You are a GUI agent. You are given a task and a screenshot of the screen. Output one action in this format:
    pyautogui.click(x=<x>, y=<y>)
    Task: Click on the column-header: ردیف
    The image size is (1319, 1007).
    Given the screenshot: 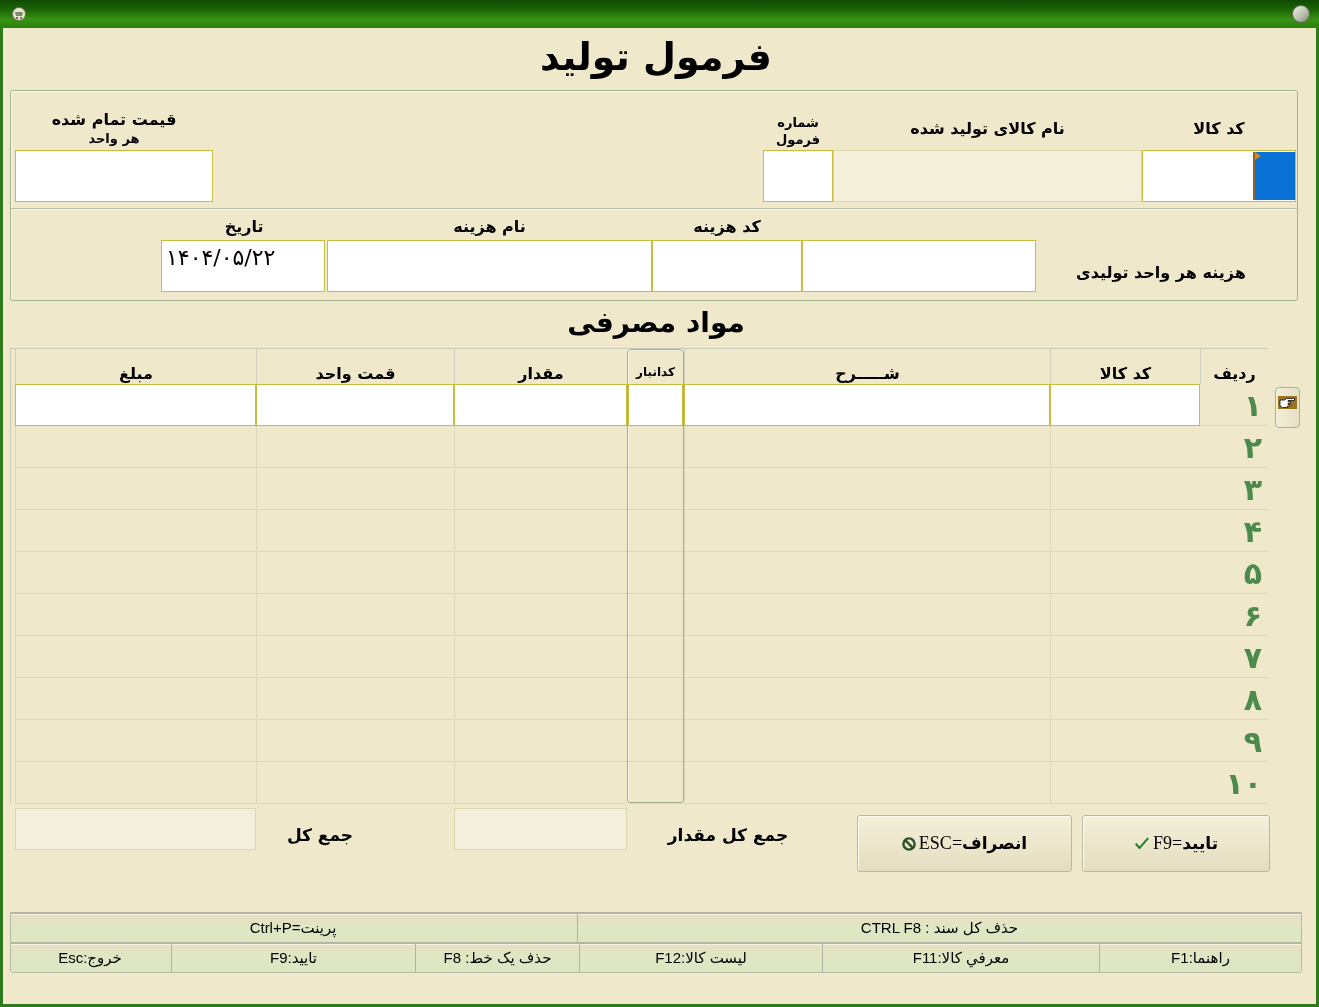 What is the action you would take?
    pyautogui.click(x=1234, y=366)
    